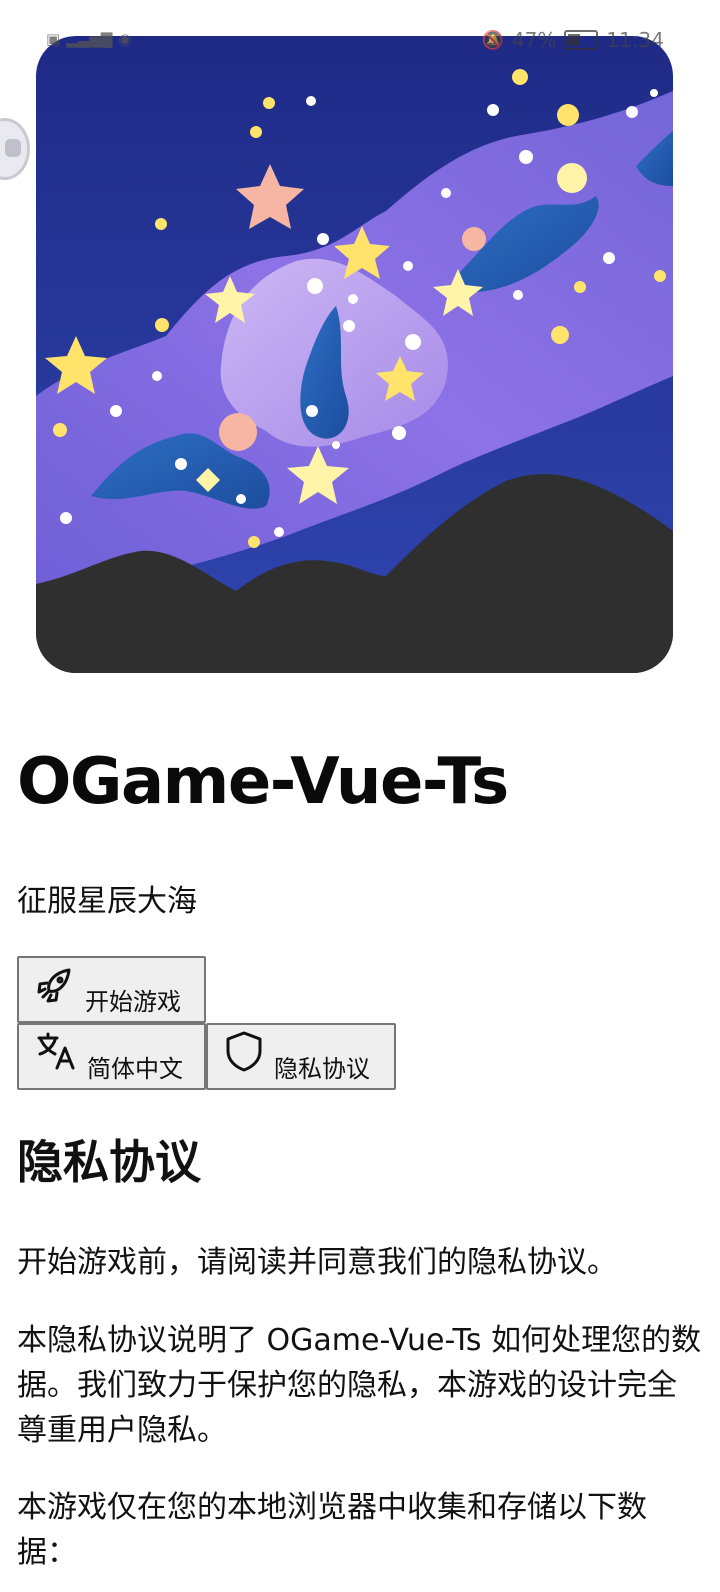 Image resolution: width=720 pixels, height=1592 pixels. What do you see at coordinates (15, 149) in the screenshot?
I see `floating-assistant-button` at bounding box center [15, 149].